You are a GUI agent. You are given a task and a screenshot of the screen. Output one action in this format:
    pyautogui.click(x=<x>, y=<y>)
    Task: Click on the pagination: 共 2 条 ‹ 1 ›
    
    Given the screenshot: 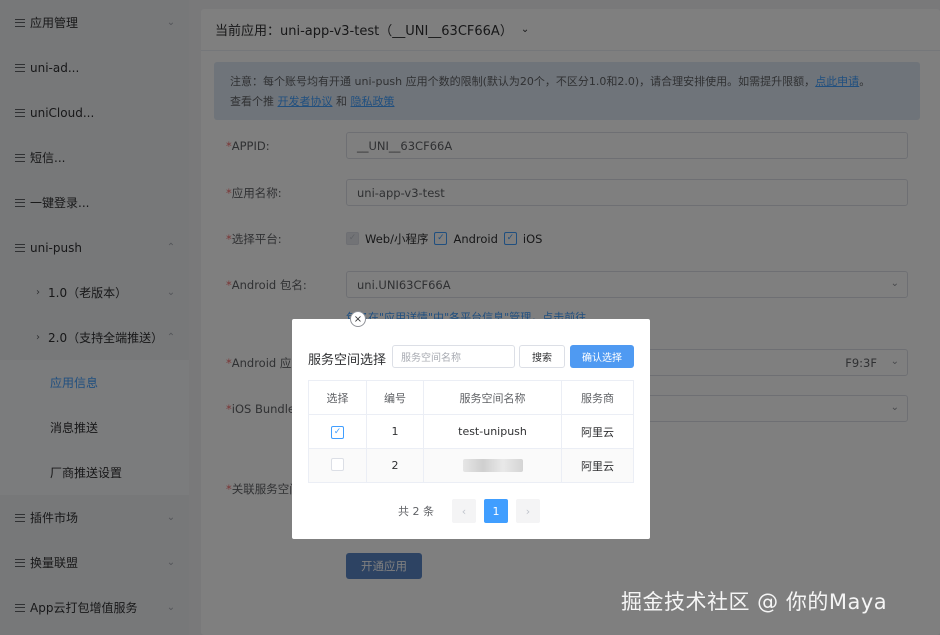 What is the action you would take?
    pyautogui.click(x=471, y=511)
    